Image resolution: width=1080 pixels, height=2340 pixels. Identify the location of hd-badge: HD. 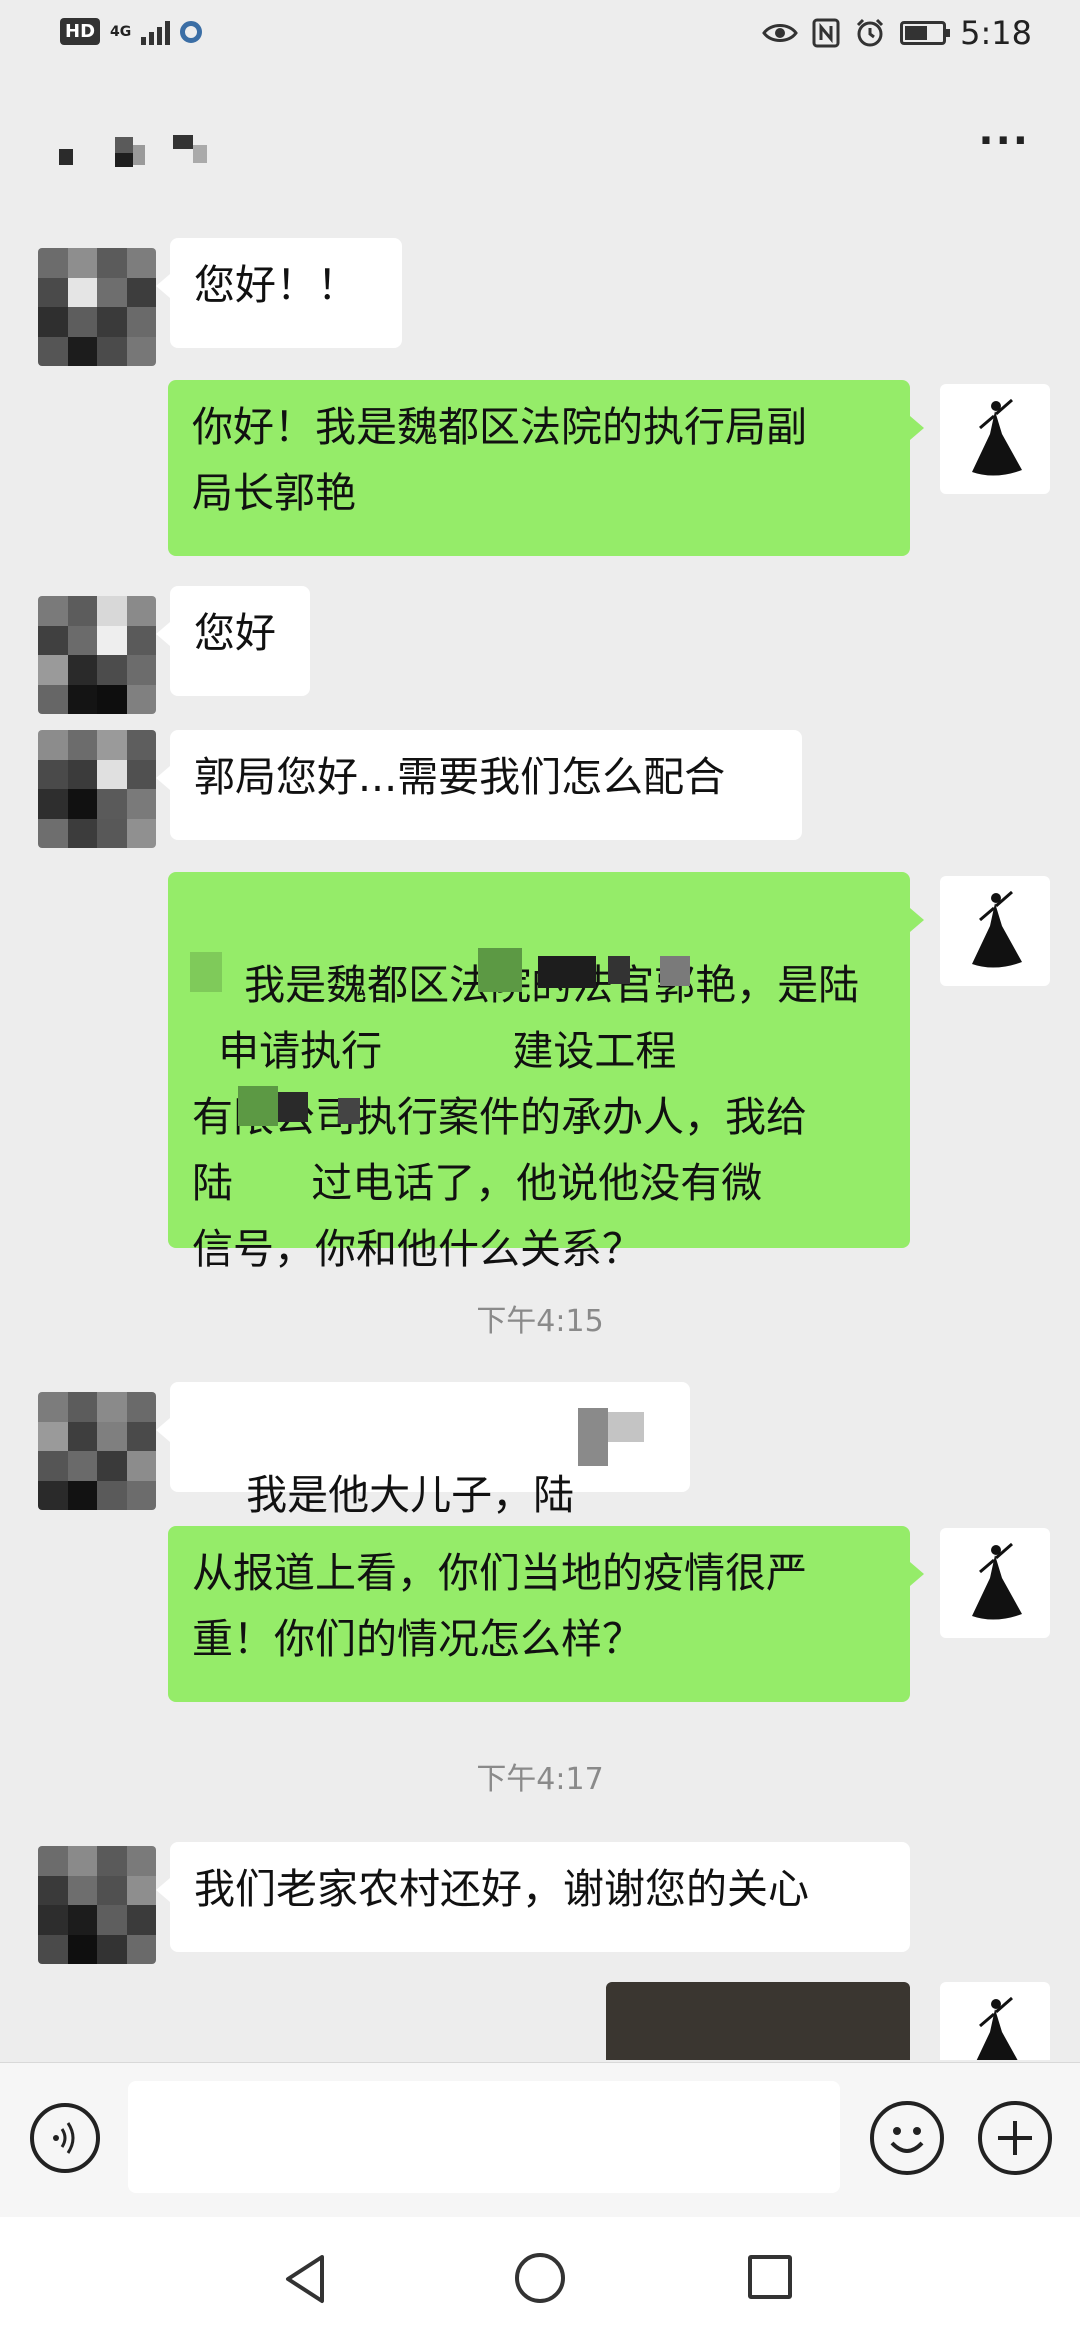
(80, 31).